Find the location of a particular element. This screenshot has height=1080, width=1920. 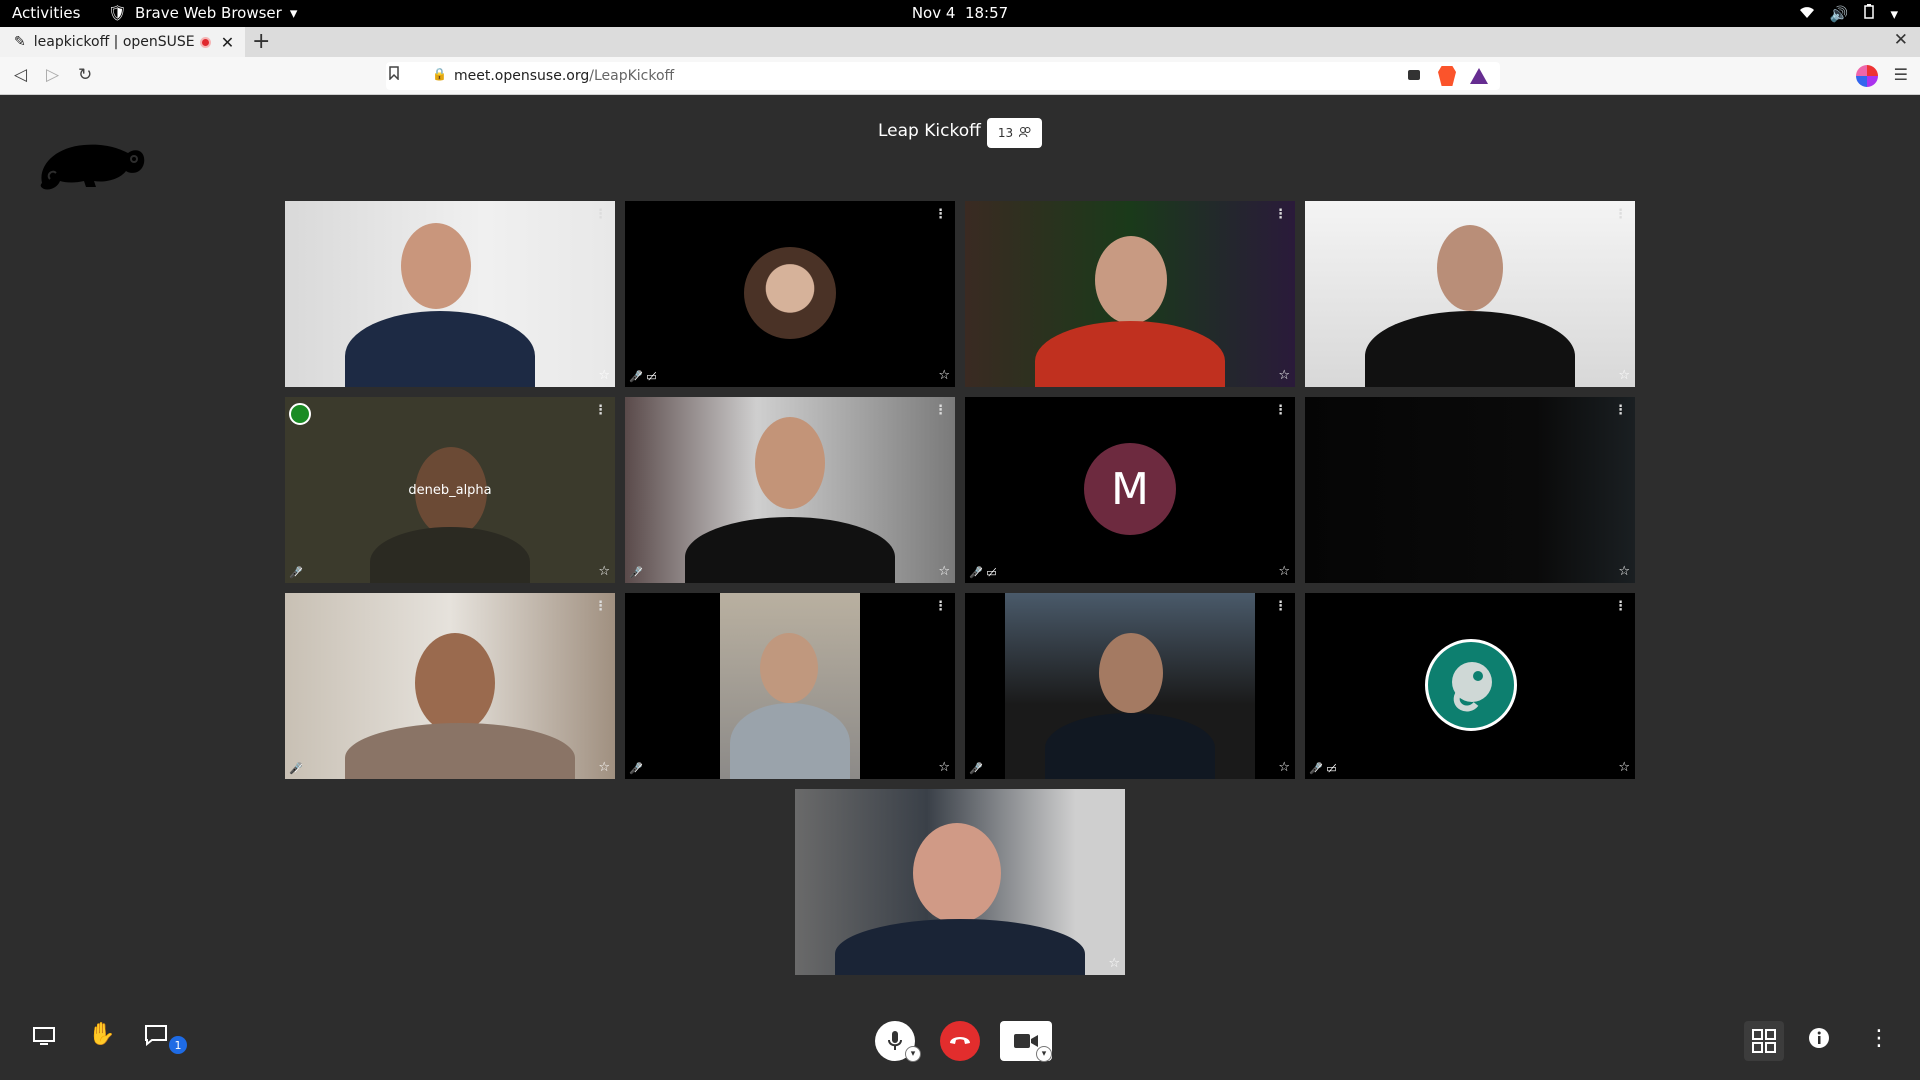

address-bar: 🔒 meet.opensuse.org/LeapKickoff is located at coordinates (943, 76).